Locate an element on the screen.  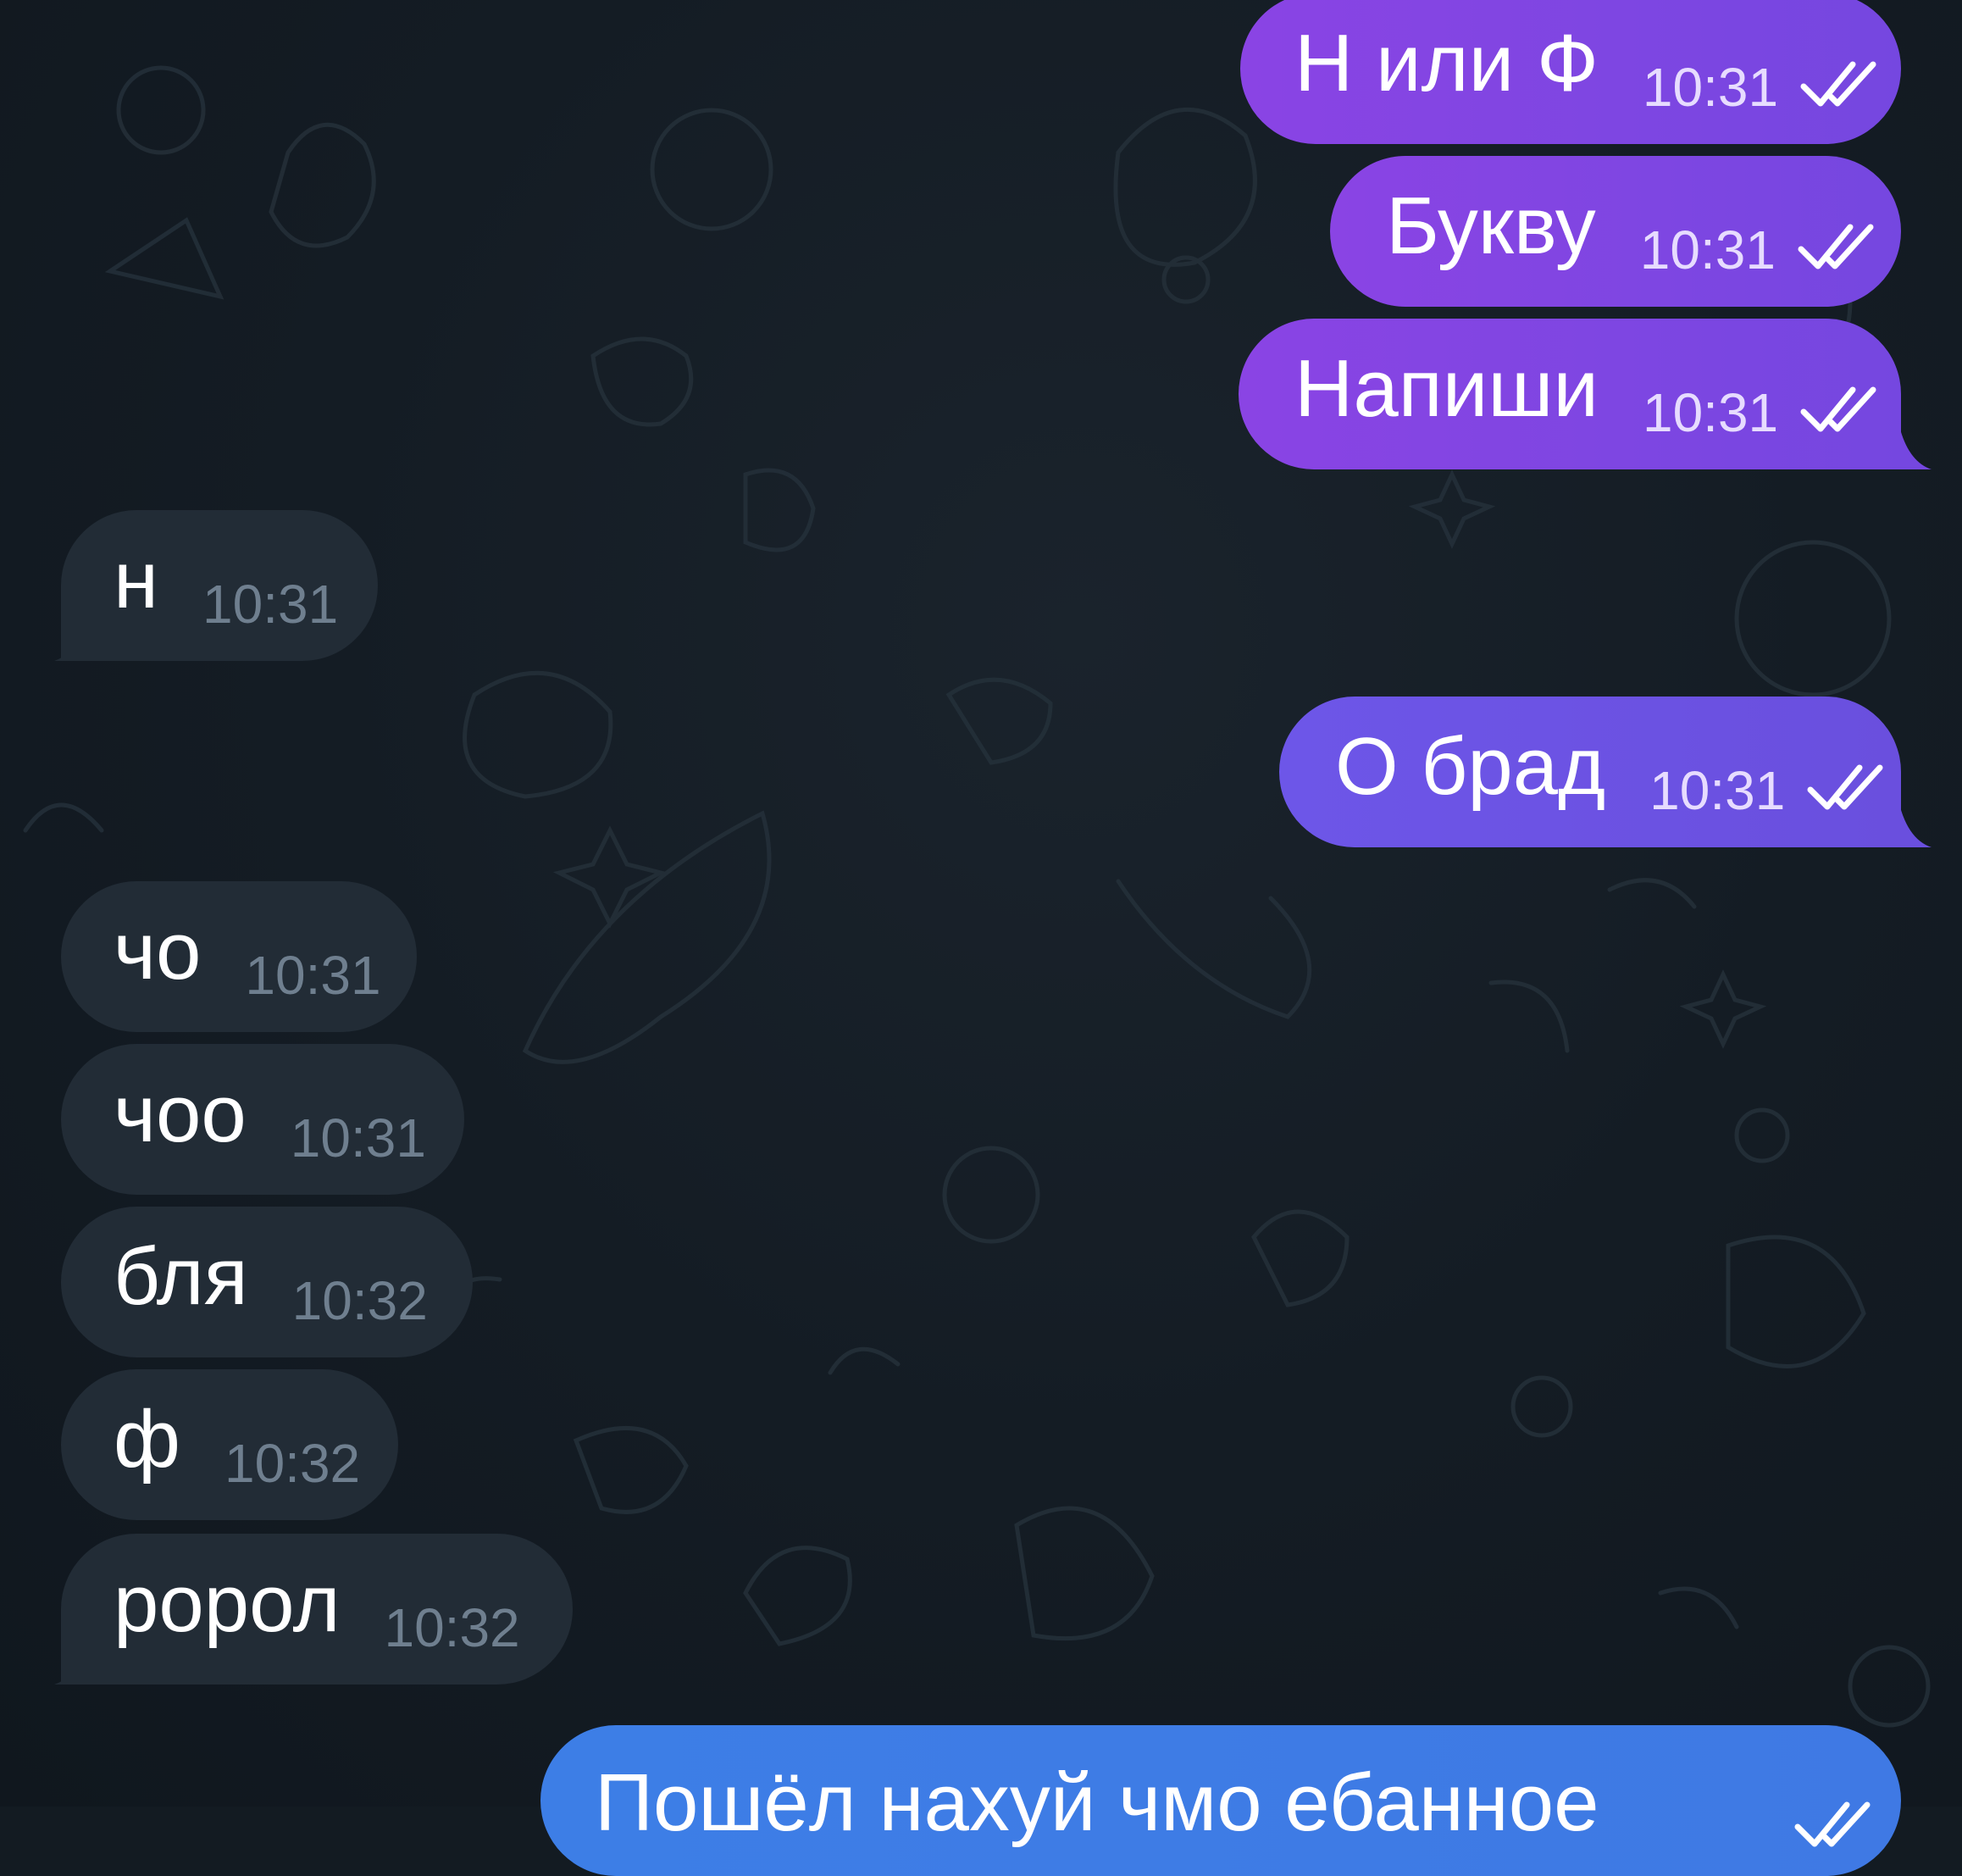
message-bubble-outgoing: Напиши 10:31 is located at coordinates (1570, 394).